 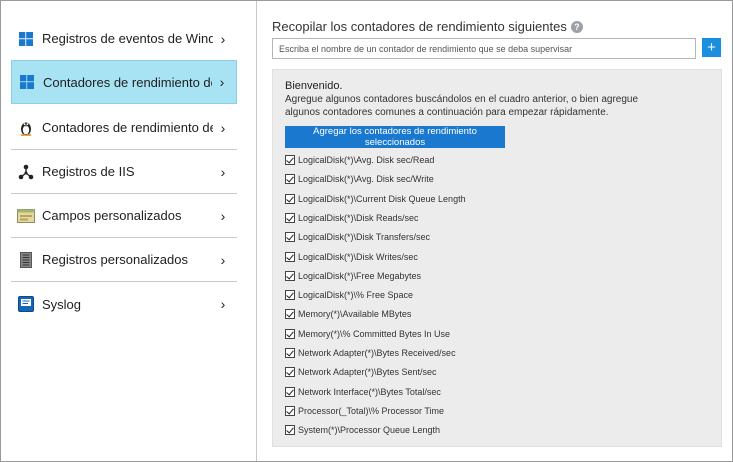 I want to click on sidebar-item-linux-performance-counters: Contadores de rendimiento de... ›, so click(x=124, y=128).